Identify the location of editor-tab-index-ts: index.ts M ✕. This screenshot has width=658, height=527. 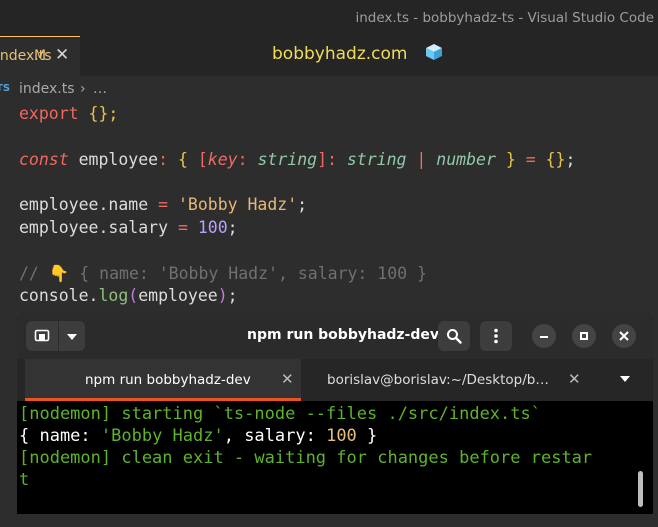
(40, 56).